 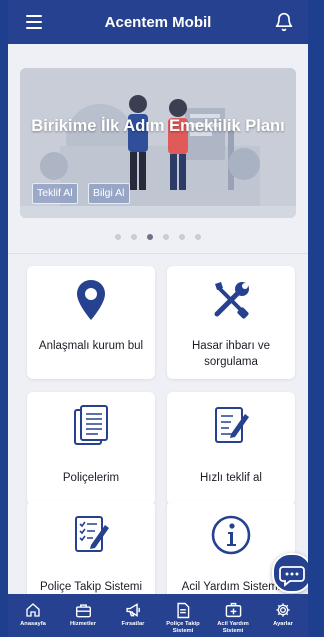 I want to click on card-label: Anlaşmalı kurum bul, so click(x=91, y=346).